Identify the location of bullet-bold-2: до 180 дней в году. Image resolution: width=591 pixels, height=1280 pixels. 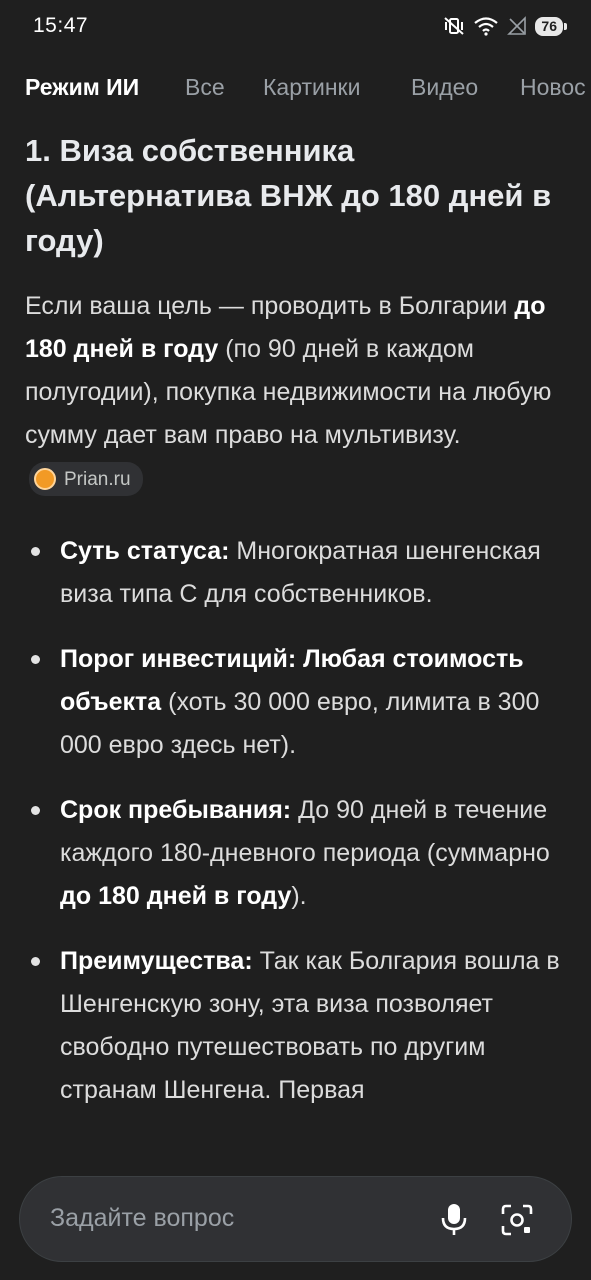
(176, 896).